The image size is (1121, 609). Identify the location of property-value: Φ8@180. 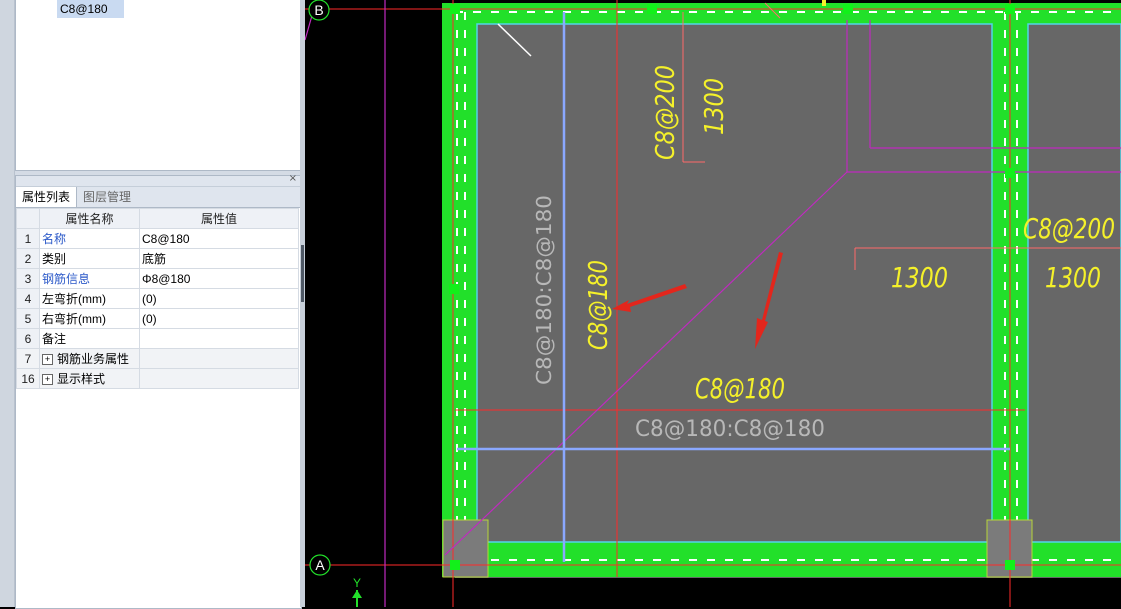
(219, 278).